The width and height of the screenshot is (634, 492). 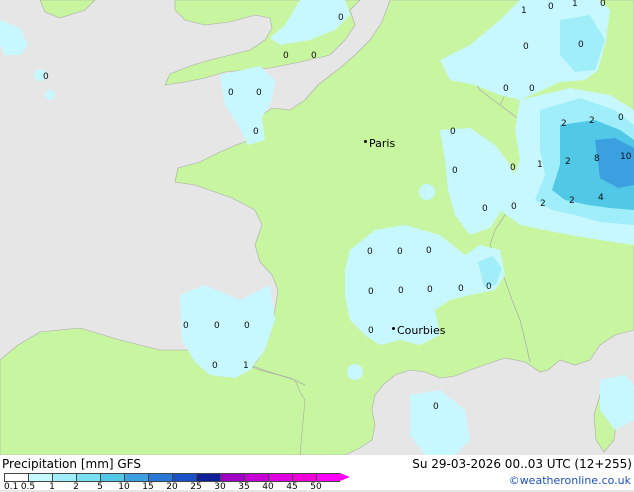 I want to click on city-name: Courbies, so click(x=421, y=330).